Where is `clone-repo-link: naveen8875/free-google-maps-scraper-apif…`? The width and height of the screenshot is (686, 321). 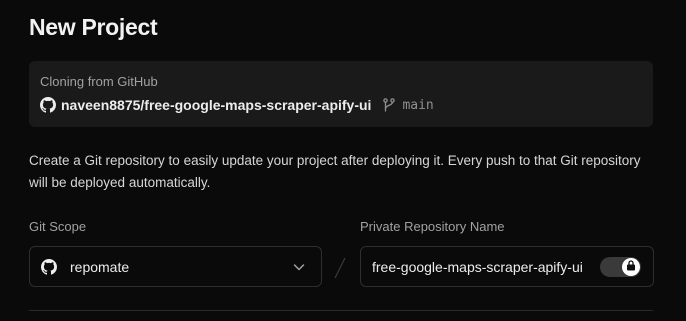 clone-repo-link: naveen8875/free-google-maps-scraper-apif… is located at coordinates (216, 105).